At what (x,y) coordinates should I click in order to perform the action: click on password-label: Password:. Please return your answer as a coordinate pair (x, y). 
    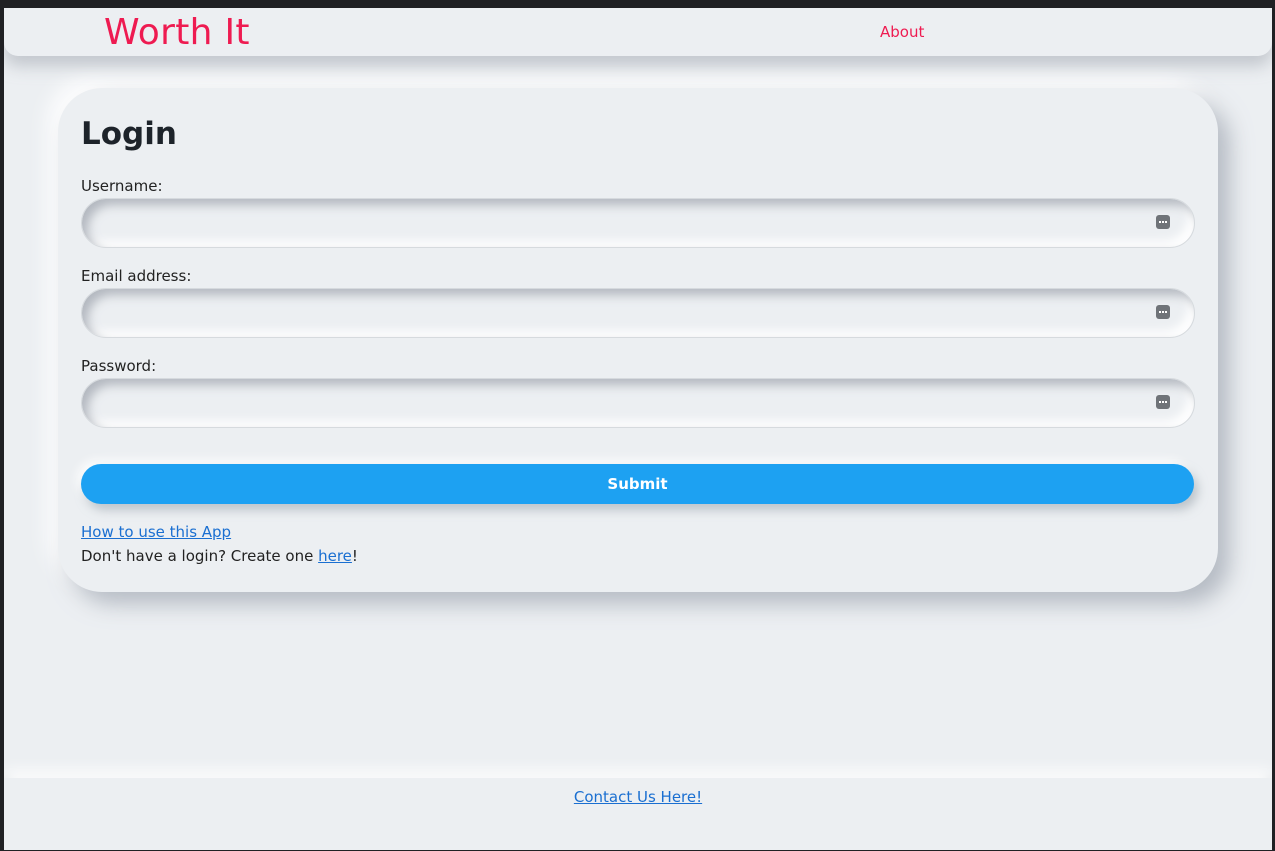
    Looking at the image, I should click on (119, 366).